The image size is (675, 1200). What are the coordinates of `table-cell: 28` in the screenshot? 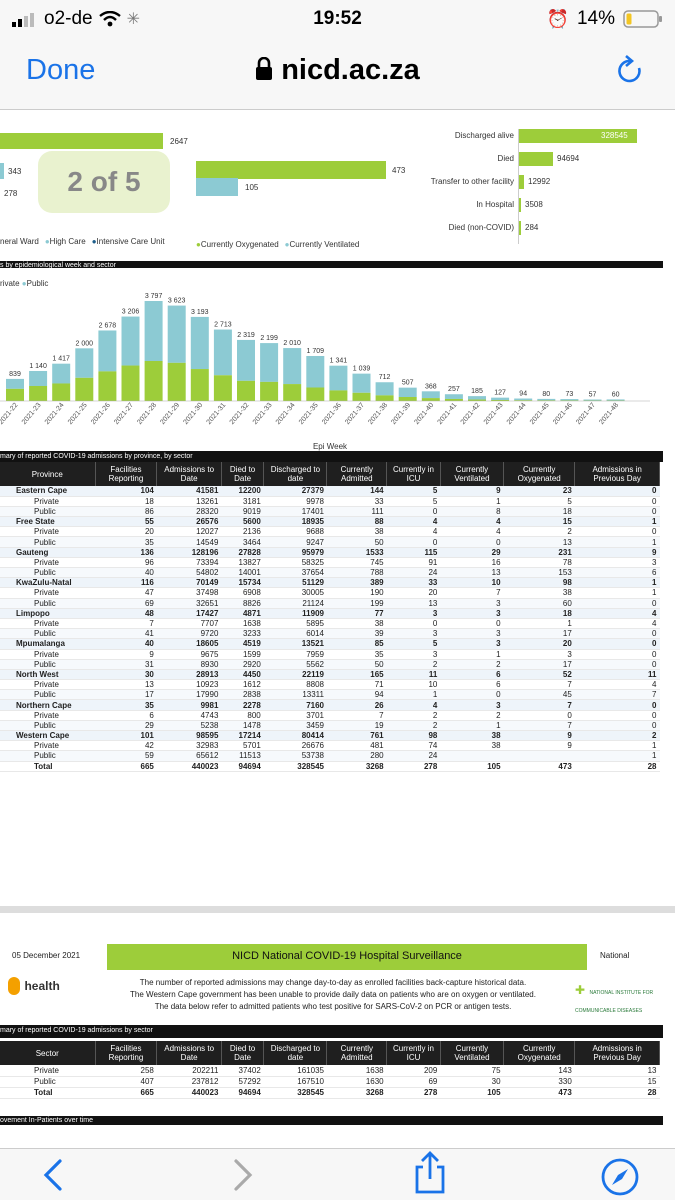 It's located at (617, 1092).